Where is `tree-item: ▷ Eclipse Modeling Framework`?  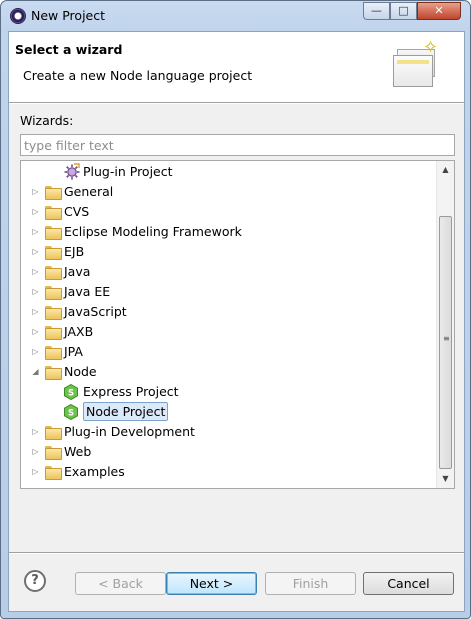
tree-item: ▷ Eclipse Modeling Framework is located at coordinates (228, 232).